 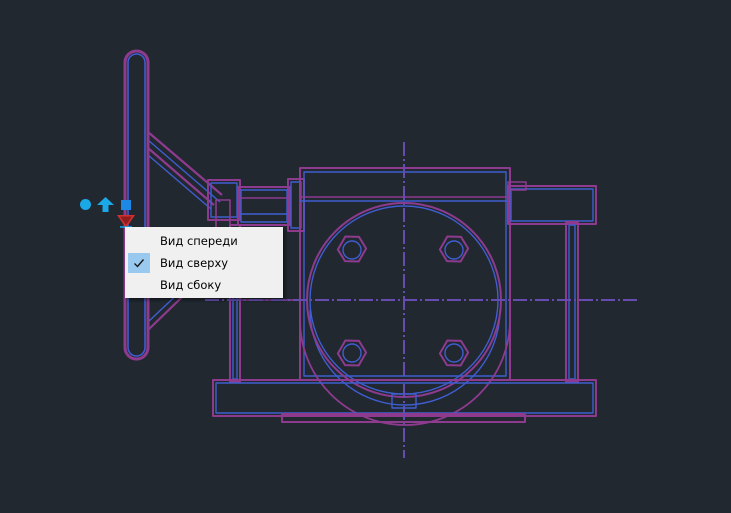 I want to click on right-flange, so click(x=552, y=282).